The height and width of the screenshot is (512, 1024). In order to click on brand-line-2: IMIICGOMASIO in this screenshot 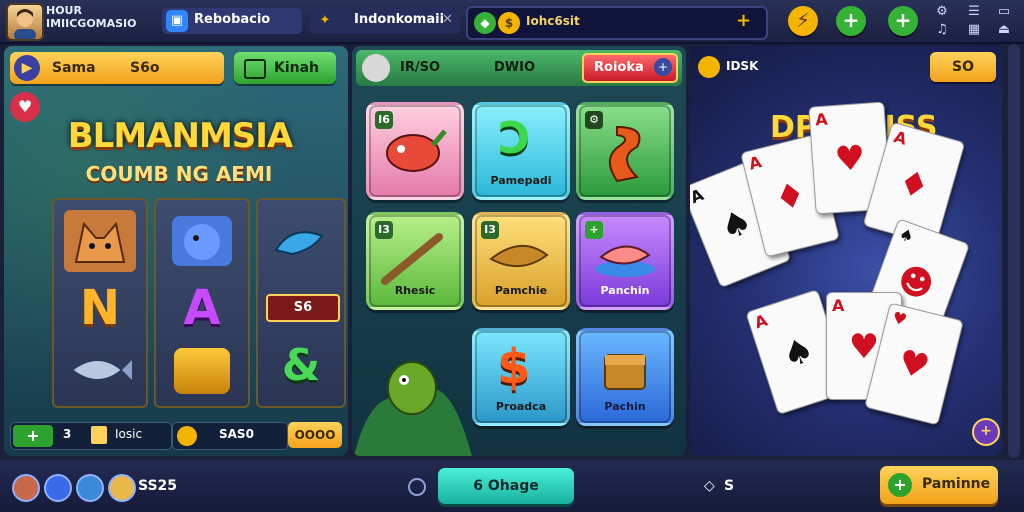, I will do `click(91, 23)`.